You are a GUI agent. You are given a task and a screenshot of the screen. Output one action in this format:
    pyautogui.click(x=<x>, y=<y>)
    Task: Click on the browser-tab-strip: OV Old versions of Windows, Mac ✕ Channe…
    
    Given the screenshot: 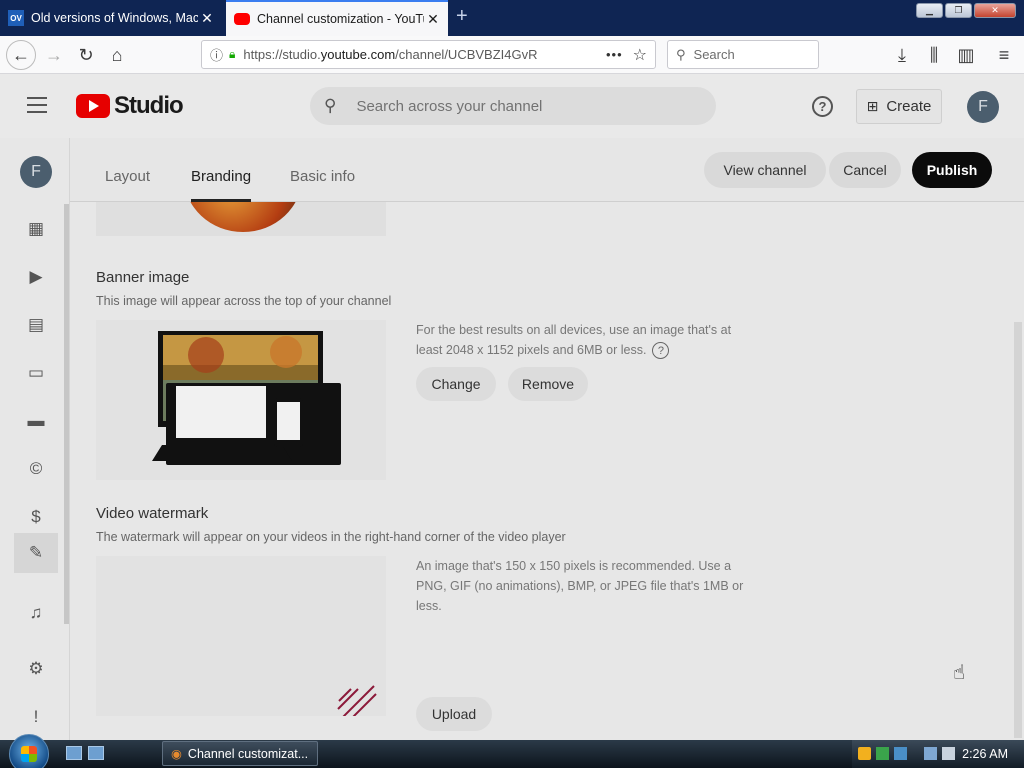 What is the action you would take?
    pyautogui.click(x=512, y=18)
    